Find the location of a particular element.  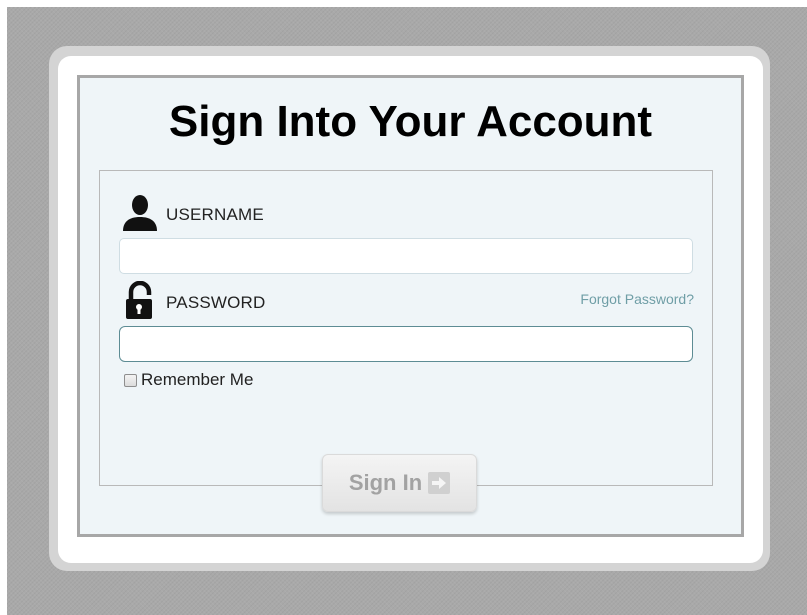

username-input is located at coordinates (406, 256).